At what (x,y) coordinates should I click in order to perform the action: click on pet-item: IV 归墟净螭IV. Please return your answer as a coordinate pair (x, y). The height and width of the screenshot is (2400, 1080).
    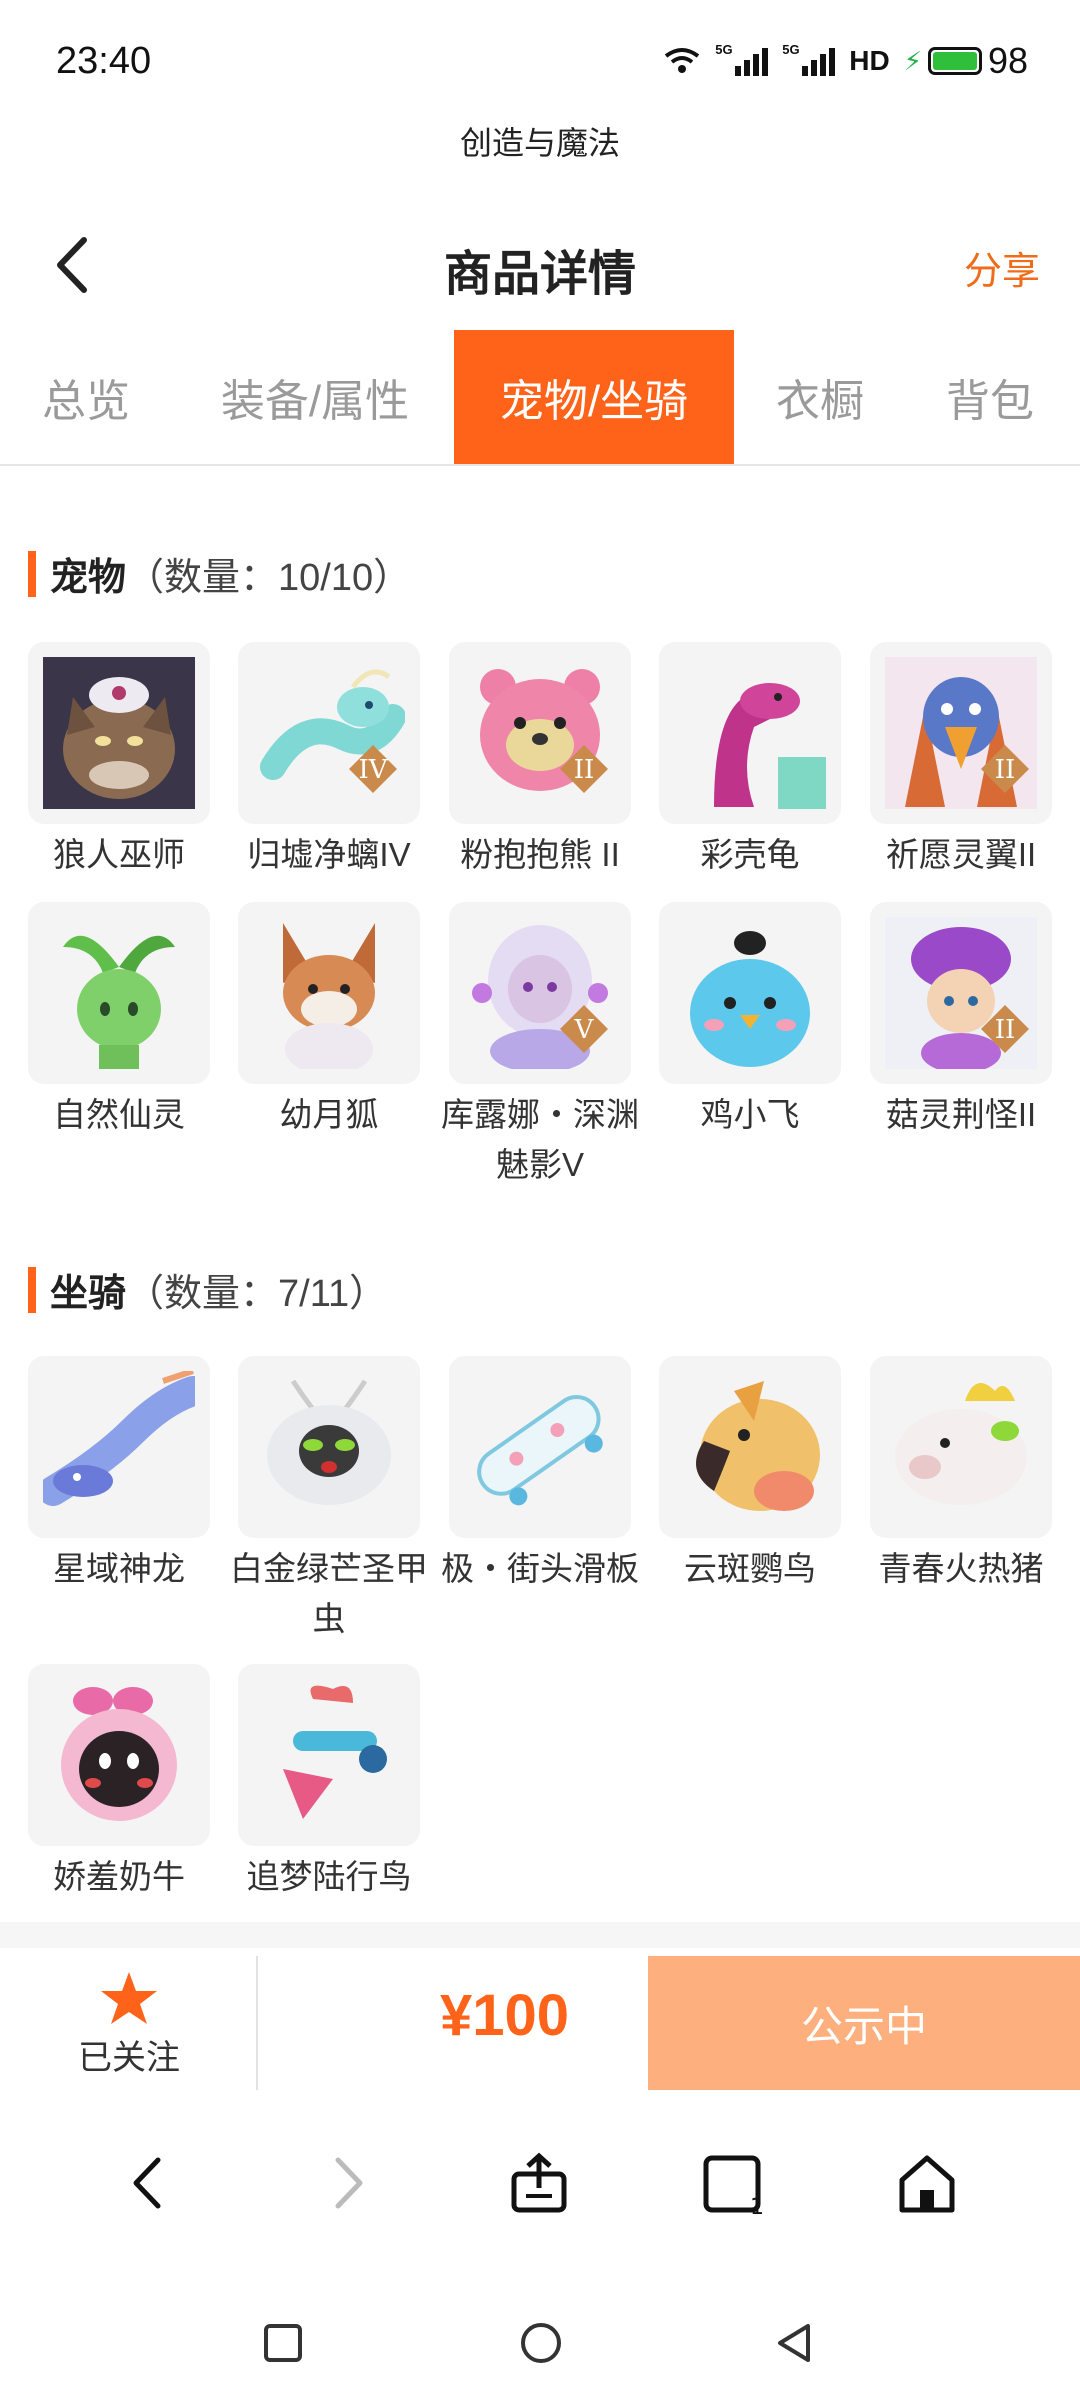
    Looking at the image, I should click on (329, 761).